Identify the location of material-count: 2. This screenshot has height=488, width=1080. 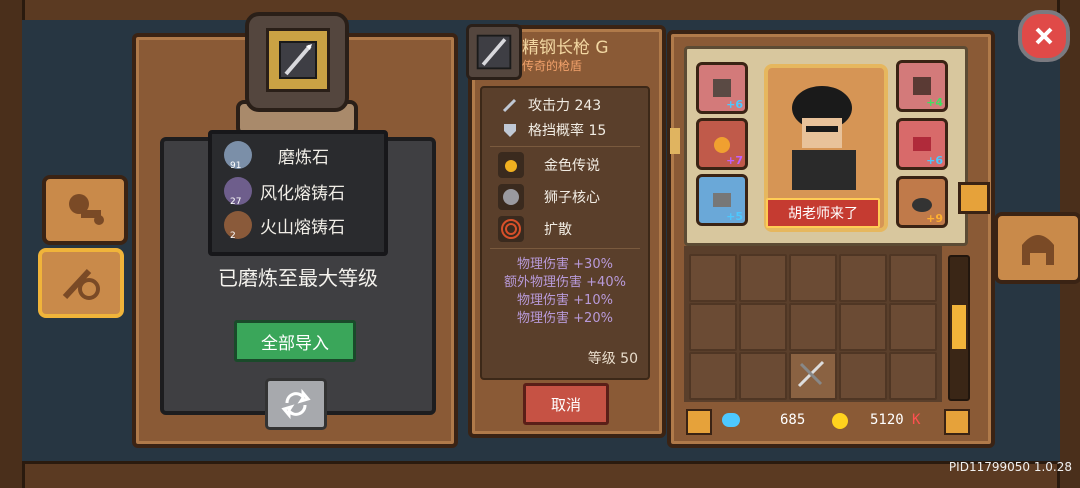
(233, 236).